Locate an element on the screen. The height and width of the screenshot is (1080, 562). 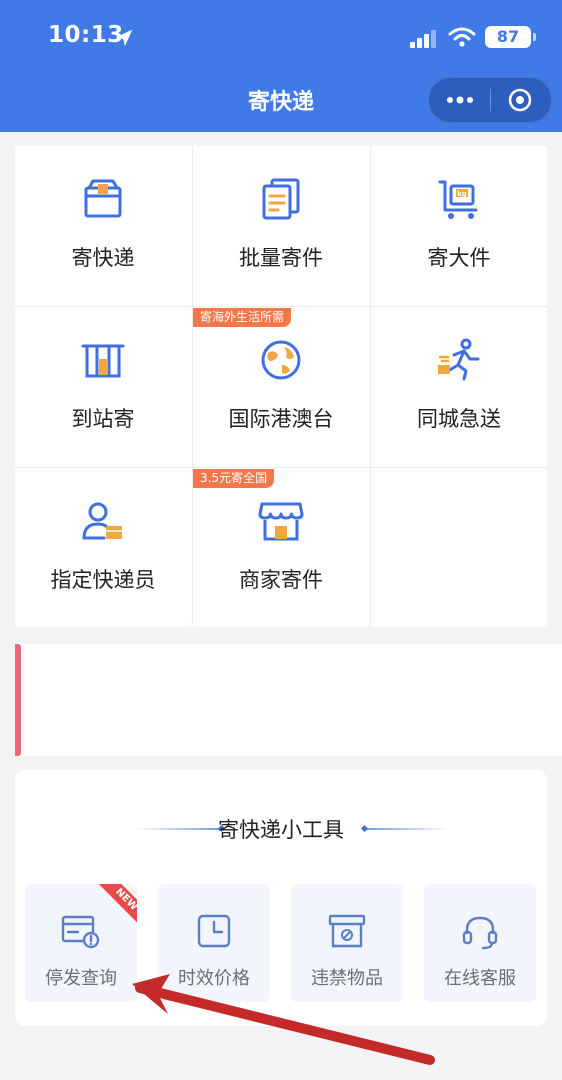
service-batch-send: 批量寄件 is located at coordinates (281, 225).